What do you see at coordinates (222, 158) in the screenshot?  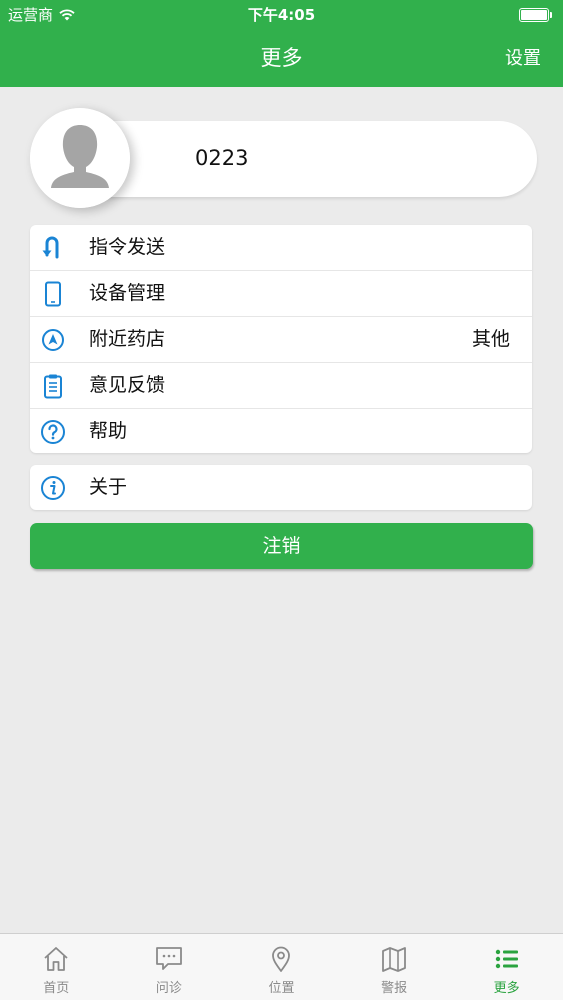 I see `profile-name: 0223` at bounding box center [222, 158].